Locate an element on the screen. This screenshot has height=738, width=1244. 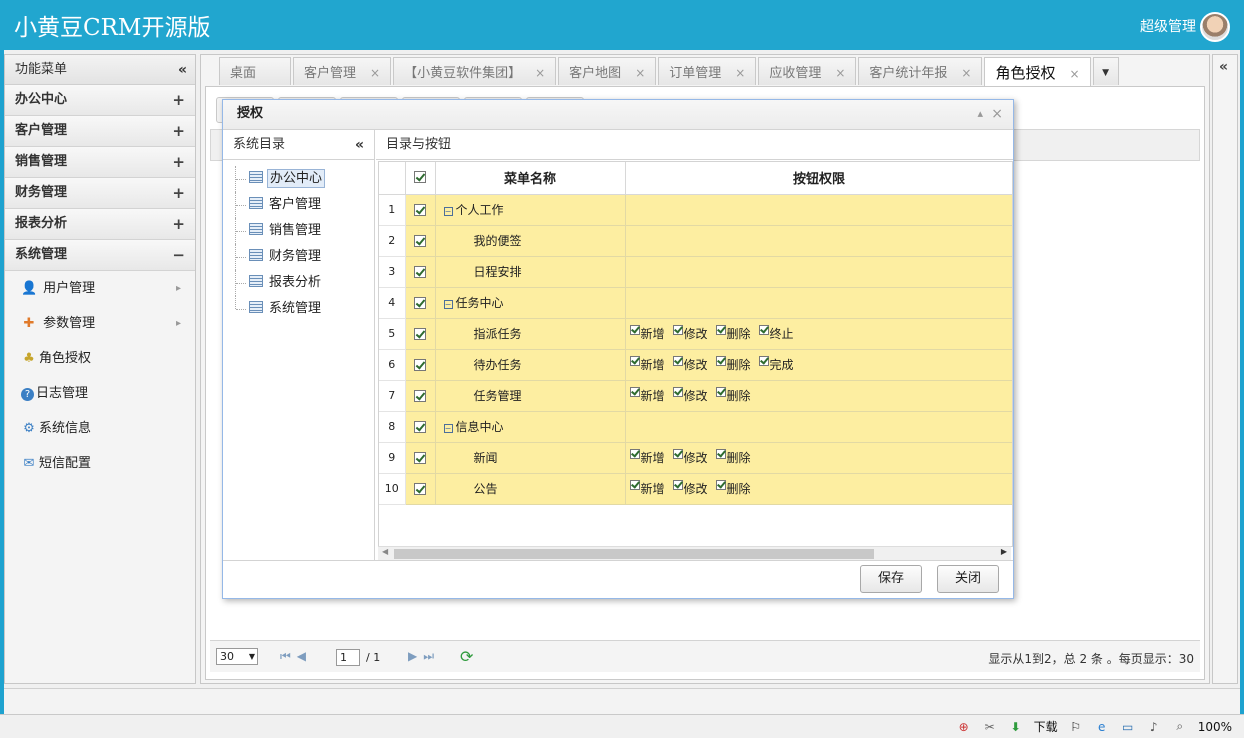
tree-node-office: 办公中心 is located at coordinates (303, 179).